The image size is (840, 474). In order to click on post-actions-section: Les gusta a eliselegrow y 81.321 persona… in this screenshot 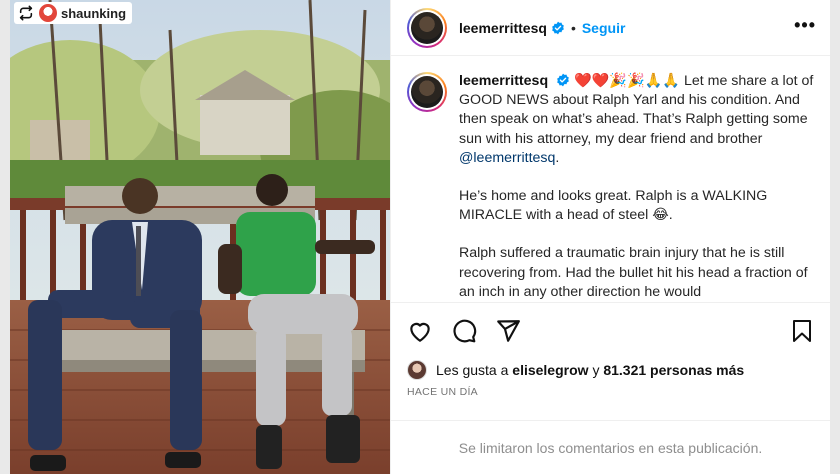, I will do `click(610, 350)`.